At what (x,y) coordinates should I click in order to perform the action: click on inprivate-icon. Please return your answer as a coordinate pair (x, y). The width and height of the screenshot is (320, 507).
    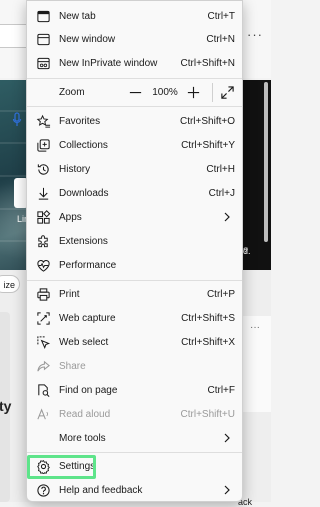
    Looking at the image, I should click on (43, 63).